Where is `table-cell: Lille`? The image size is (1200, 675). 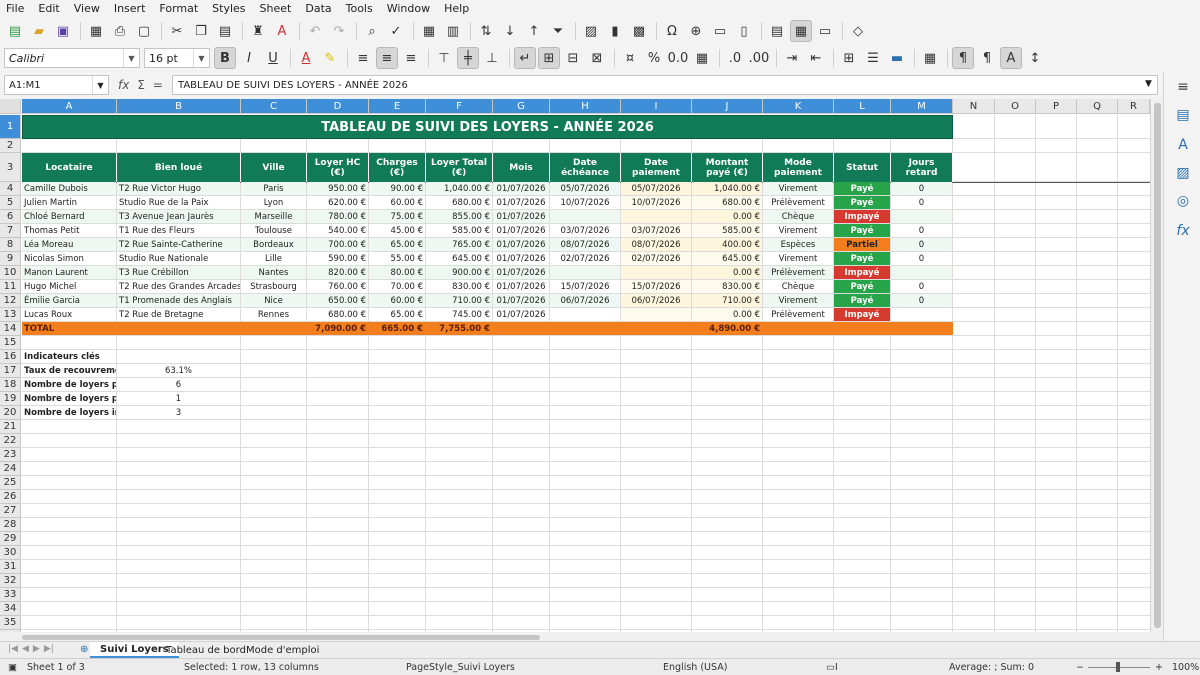
table-cell: Lille is located at coordinates (273, 258).